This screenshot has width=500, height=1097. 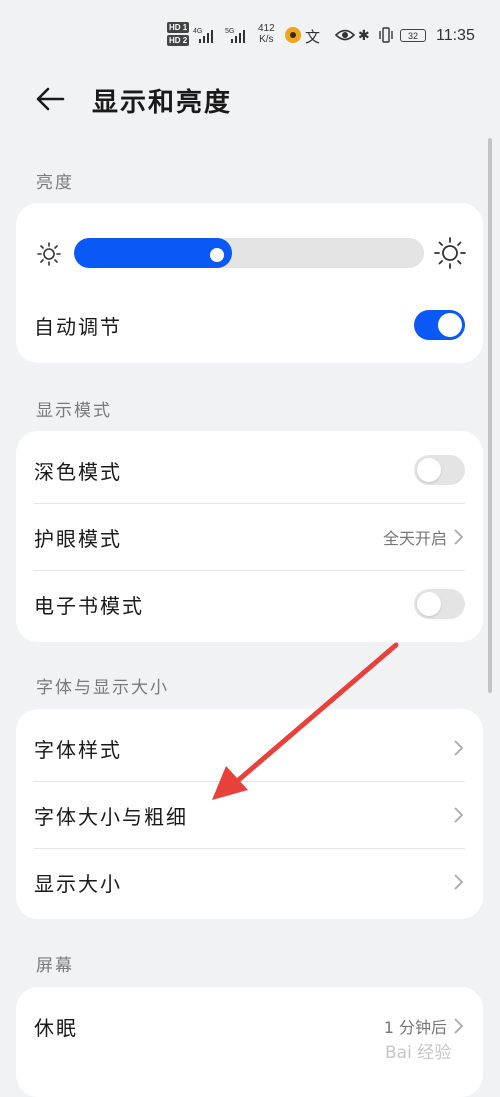 What do you see at coordinates (293, 35) in the screenshot?
I see `app-icon` at bounding box center [293, 35].